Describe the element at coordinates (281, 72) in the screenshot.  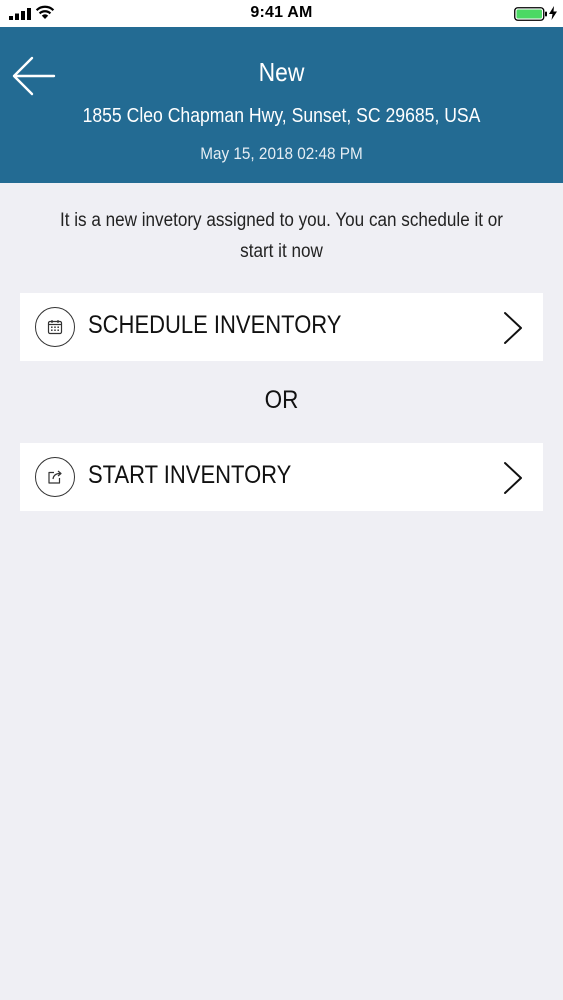
I see `page-title: New` at that location.